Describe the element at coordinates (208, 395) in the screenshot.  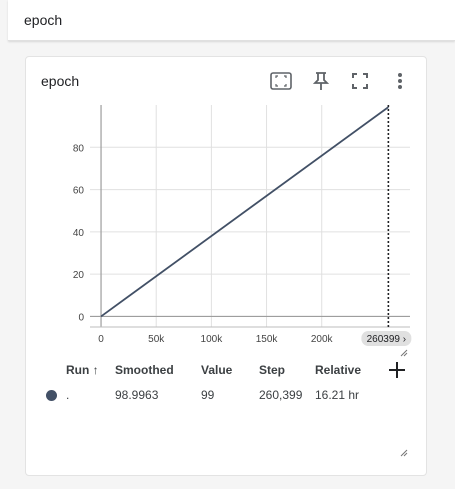
I see `legend-value: 99` at that location.